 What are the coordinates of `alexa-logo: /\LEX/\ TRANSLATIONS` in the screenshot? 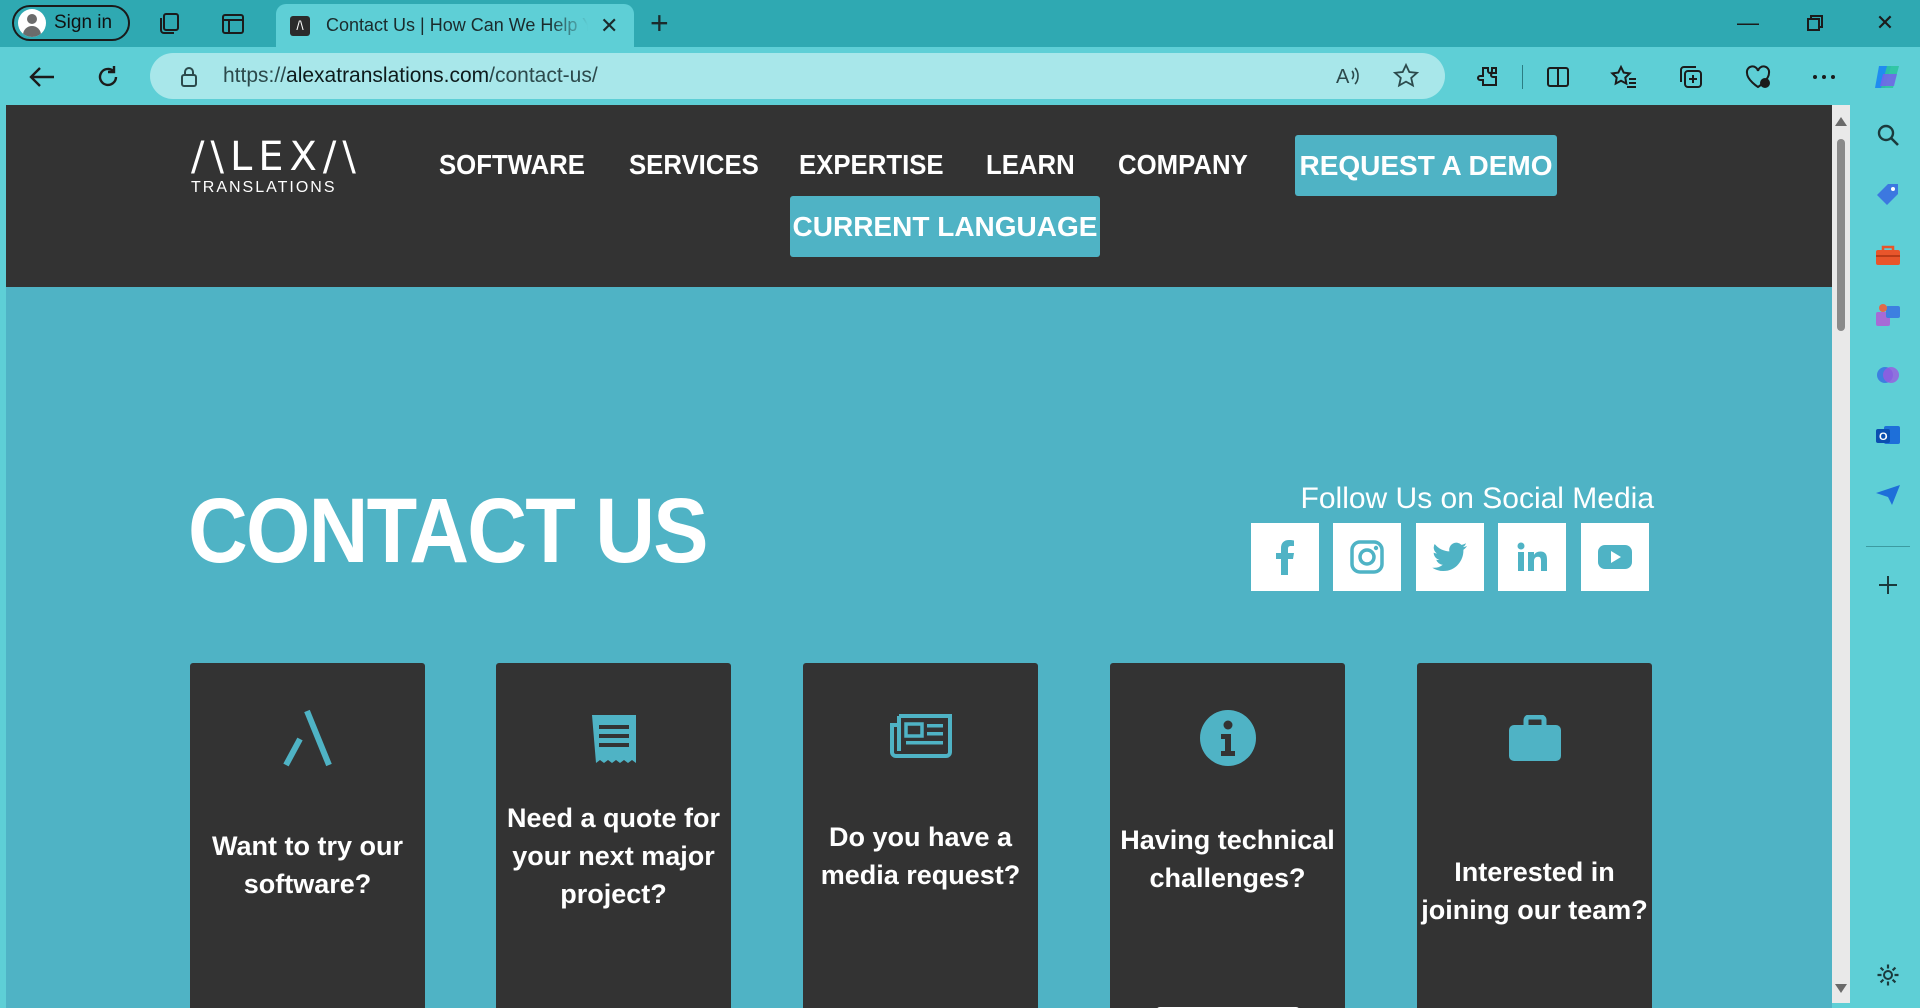 It's located at (276, 167).